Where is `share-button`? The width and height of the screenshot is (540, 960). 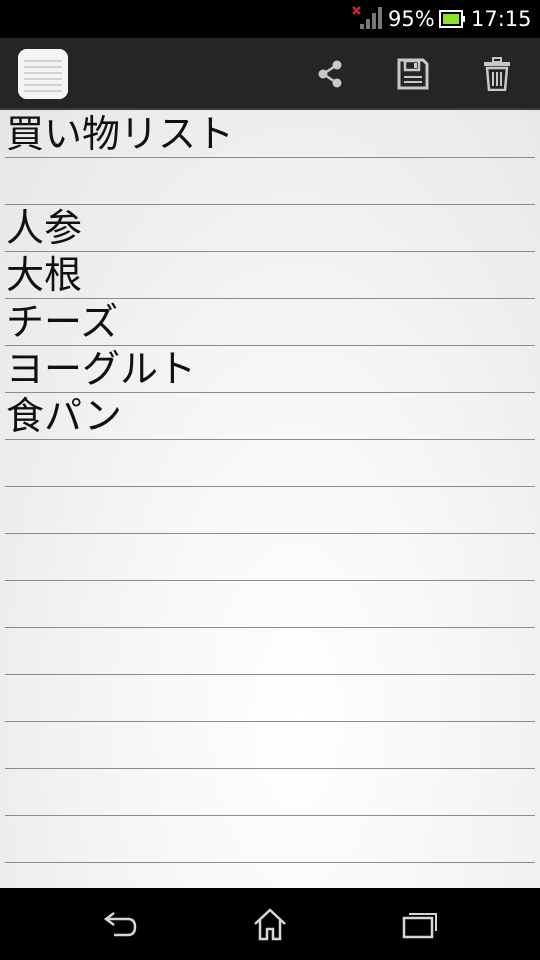 share-button is located at coordinates (330, 74).